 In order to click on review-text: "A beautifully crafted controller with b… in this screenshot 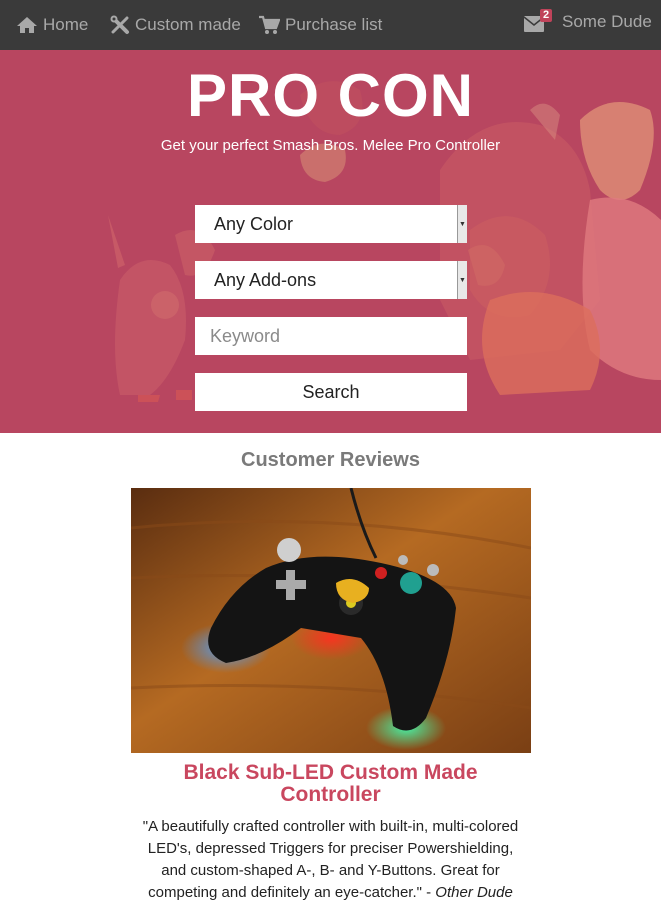, I will do `click(330, 860)`.